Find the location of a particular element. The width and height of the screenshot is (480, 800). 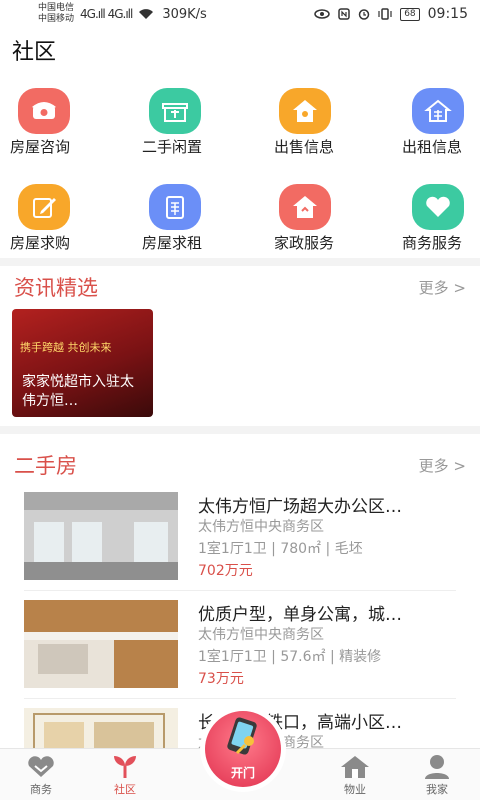

second-hand-header: 二手房 更多 > is located at coordinates (240, 465).